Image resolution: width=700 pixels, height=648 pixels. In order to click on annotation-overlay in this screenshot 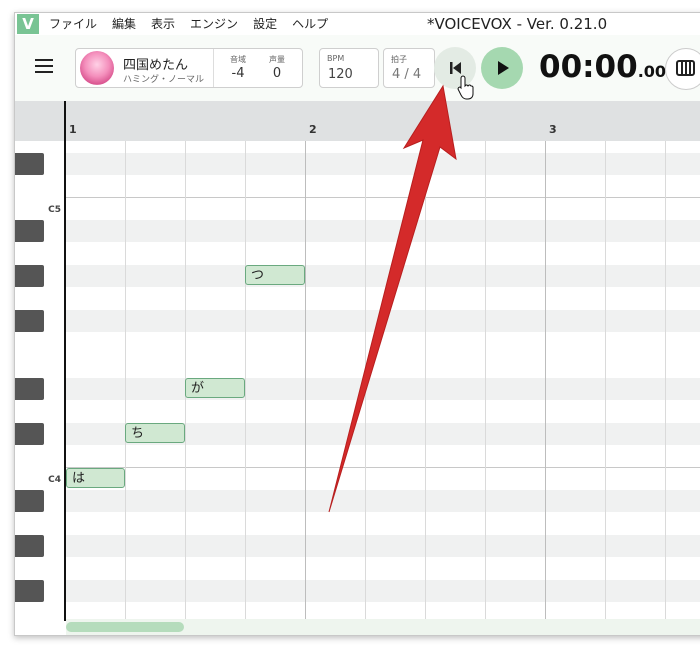, I will do `click(401, 294)`.